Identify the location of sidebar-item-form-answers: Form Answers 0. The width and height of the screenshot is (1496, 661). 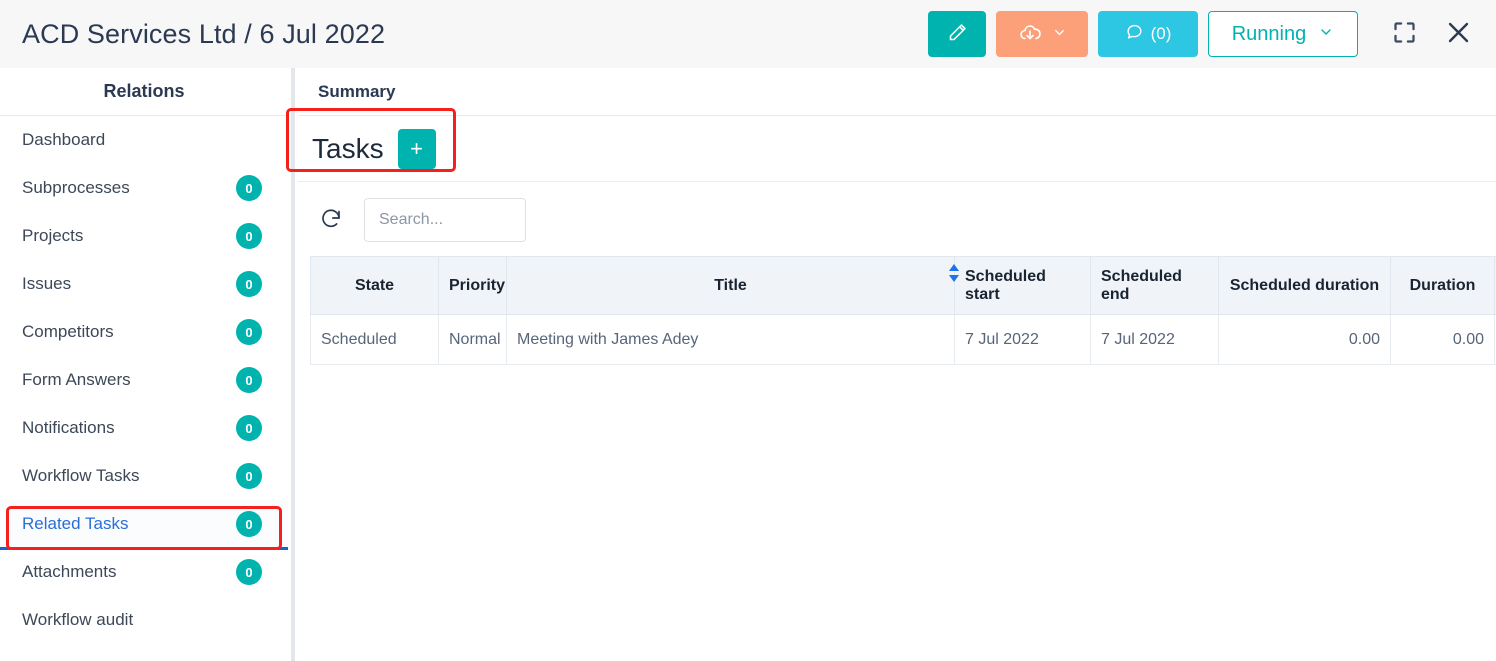
(144, 380).